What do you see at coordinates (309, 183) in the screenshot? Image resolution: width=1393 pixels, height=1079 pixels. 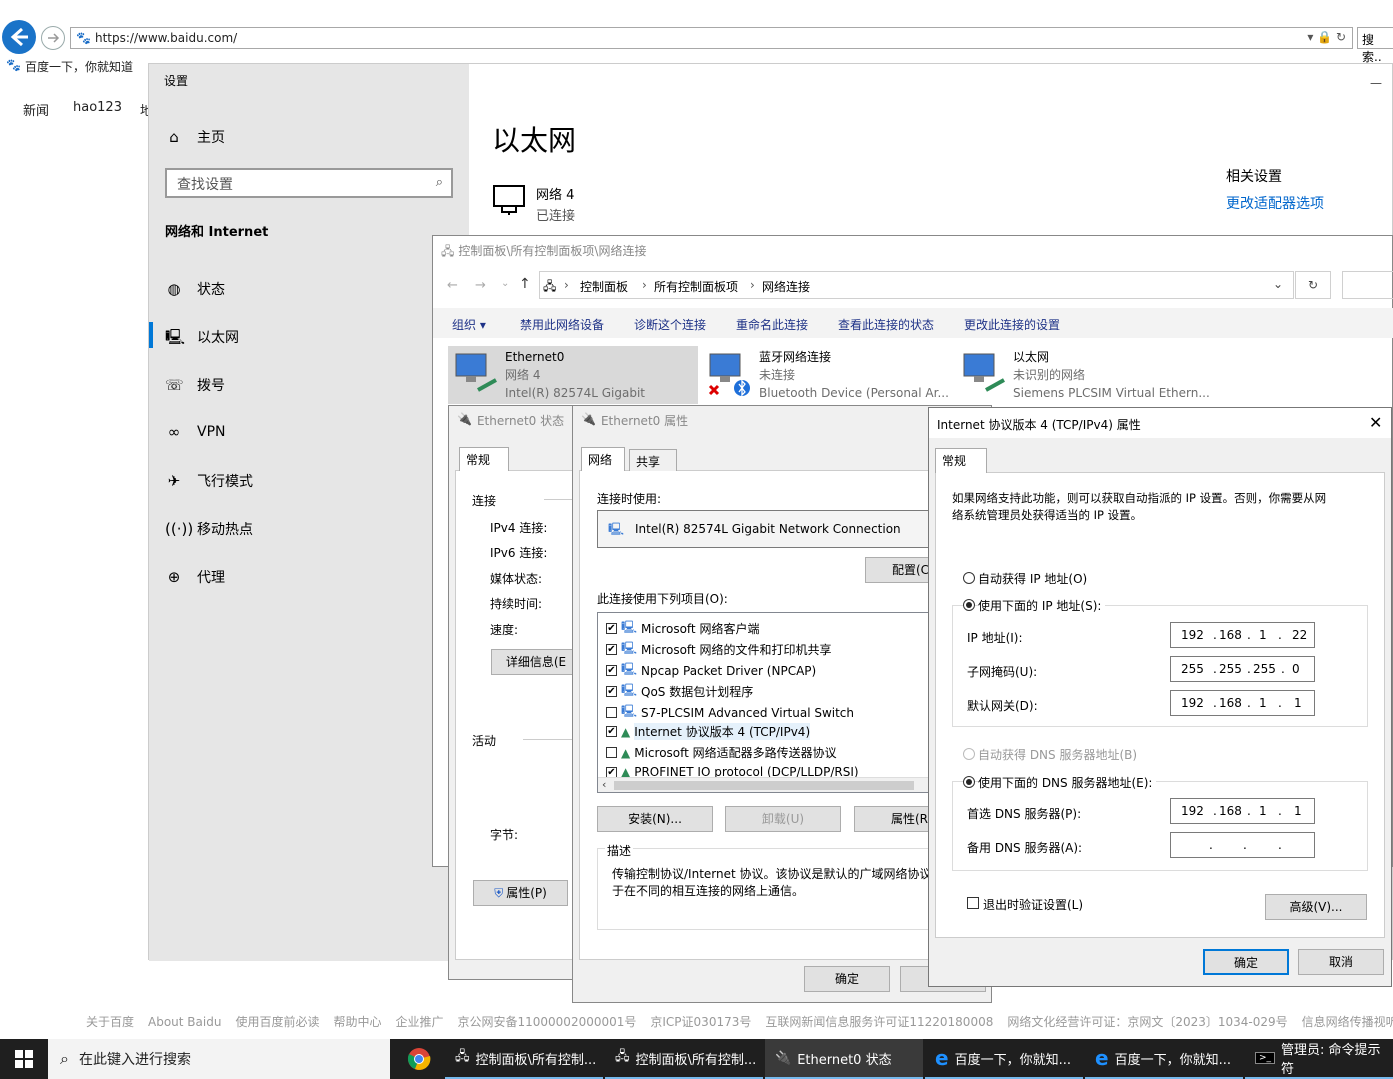 I see `settings-search-input: 查找设置 ⌕` at bounding box center [309, 183].